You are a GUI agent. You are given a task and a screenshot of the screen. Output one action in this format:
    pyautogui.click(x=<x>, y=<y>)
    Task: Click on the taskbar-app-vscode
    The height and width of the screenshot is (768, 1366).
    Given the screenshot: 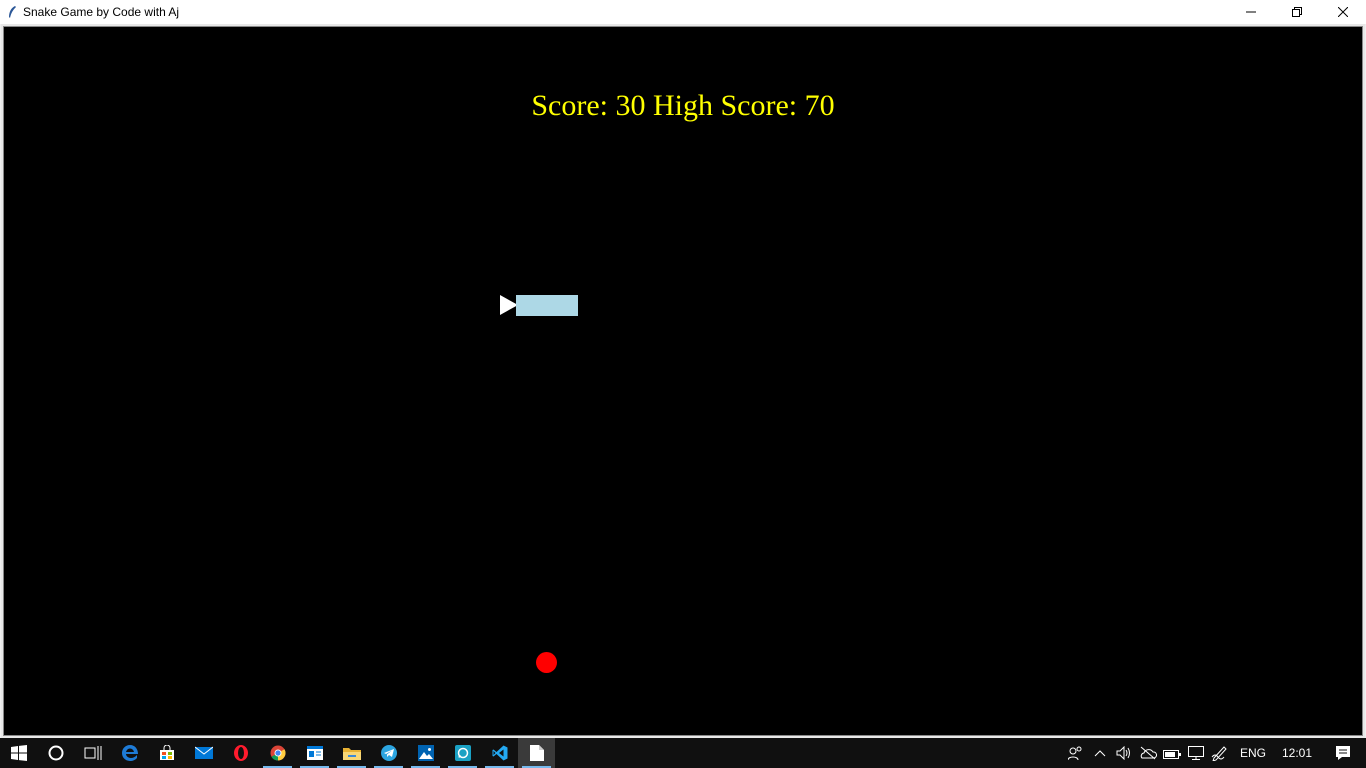 What is the action you would take?
    pyautogui.click(x=499, y=753)
    